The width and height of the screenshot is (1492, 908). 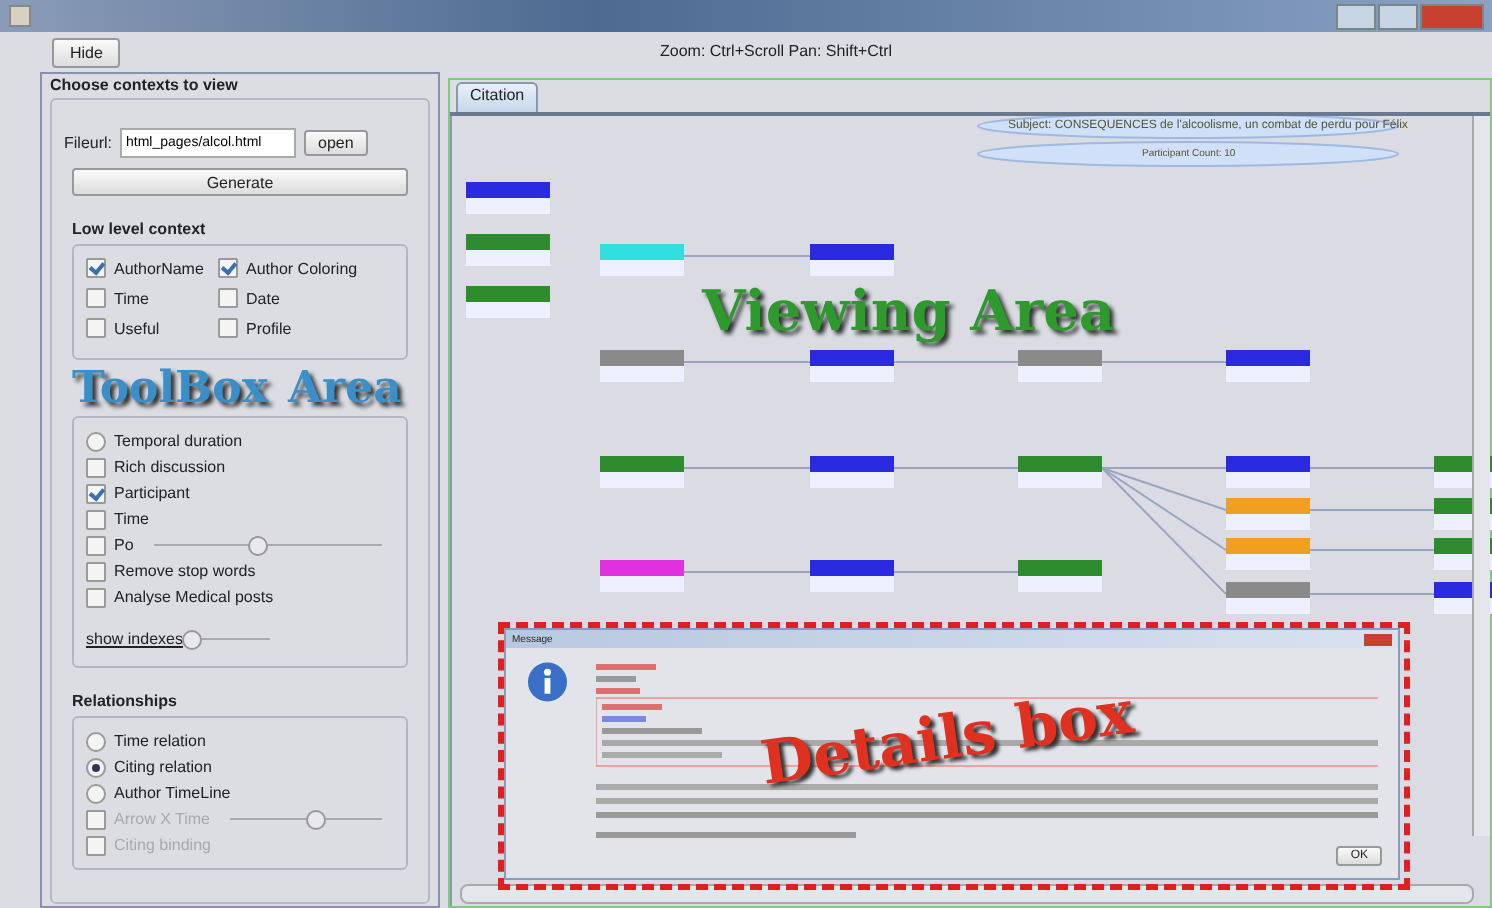 What do you see at coordinates (145, 87) in the screenshot?
I see `panel-title: Choose contexts to view` at bounding box center [145, 87].